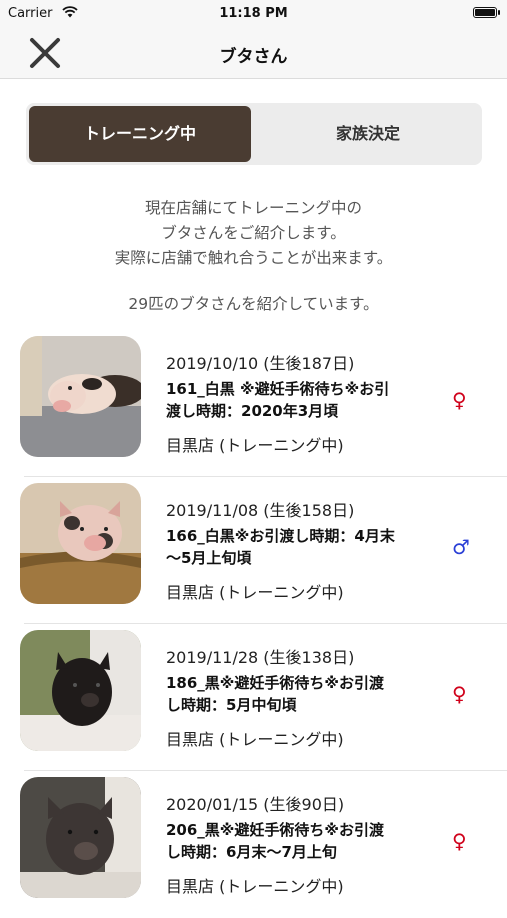 This screenshot has width=507, height=918. What do you see at coordinates (260, 510) in the screenshot?
I see `birth-date: 2019/11/08 (生後158日)` at bounding box center [260, 510].